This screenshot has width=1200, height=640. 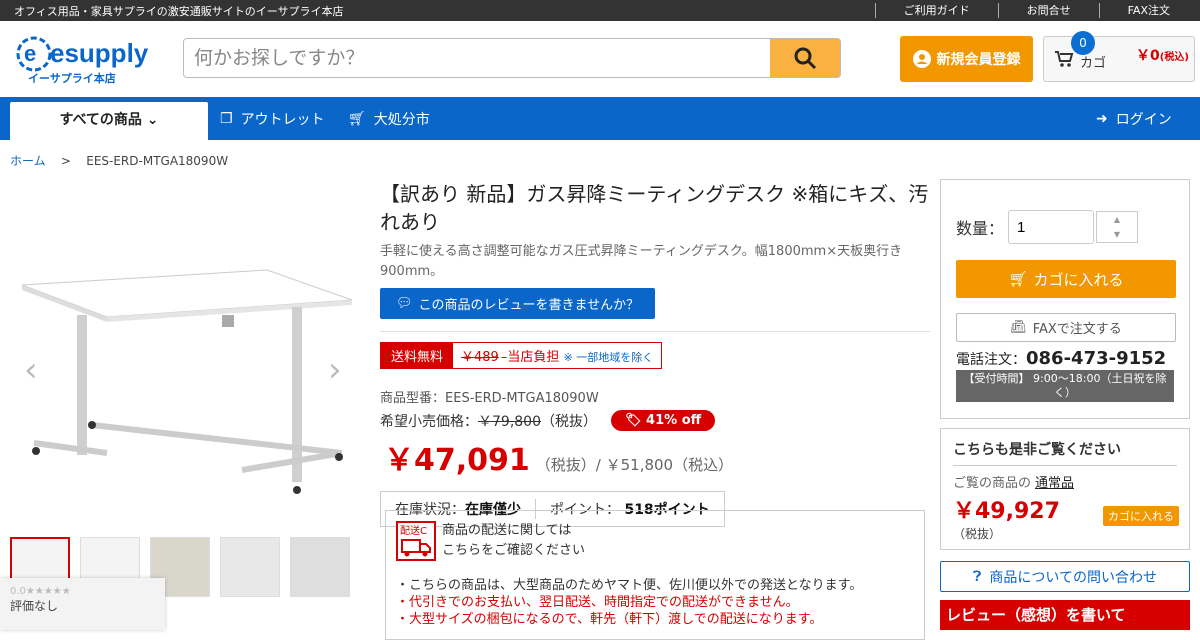 What do you see at coordinates (1117, 227) in the screenshot?
I see `quantity-stepper: ▲ ▼` at bounding box center [1117, 227].